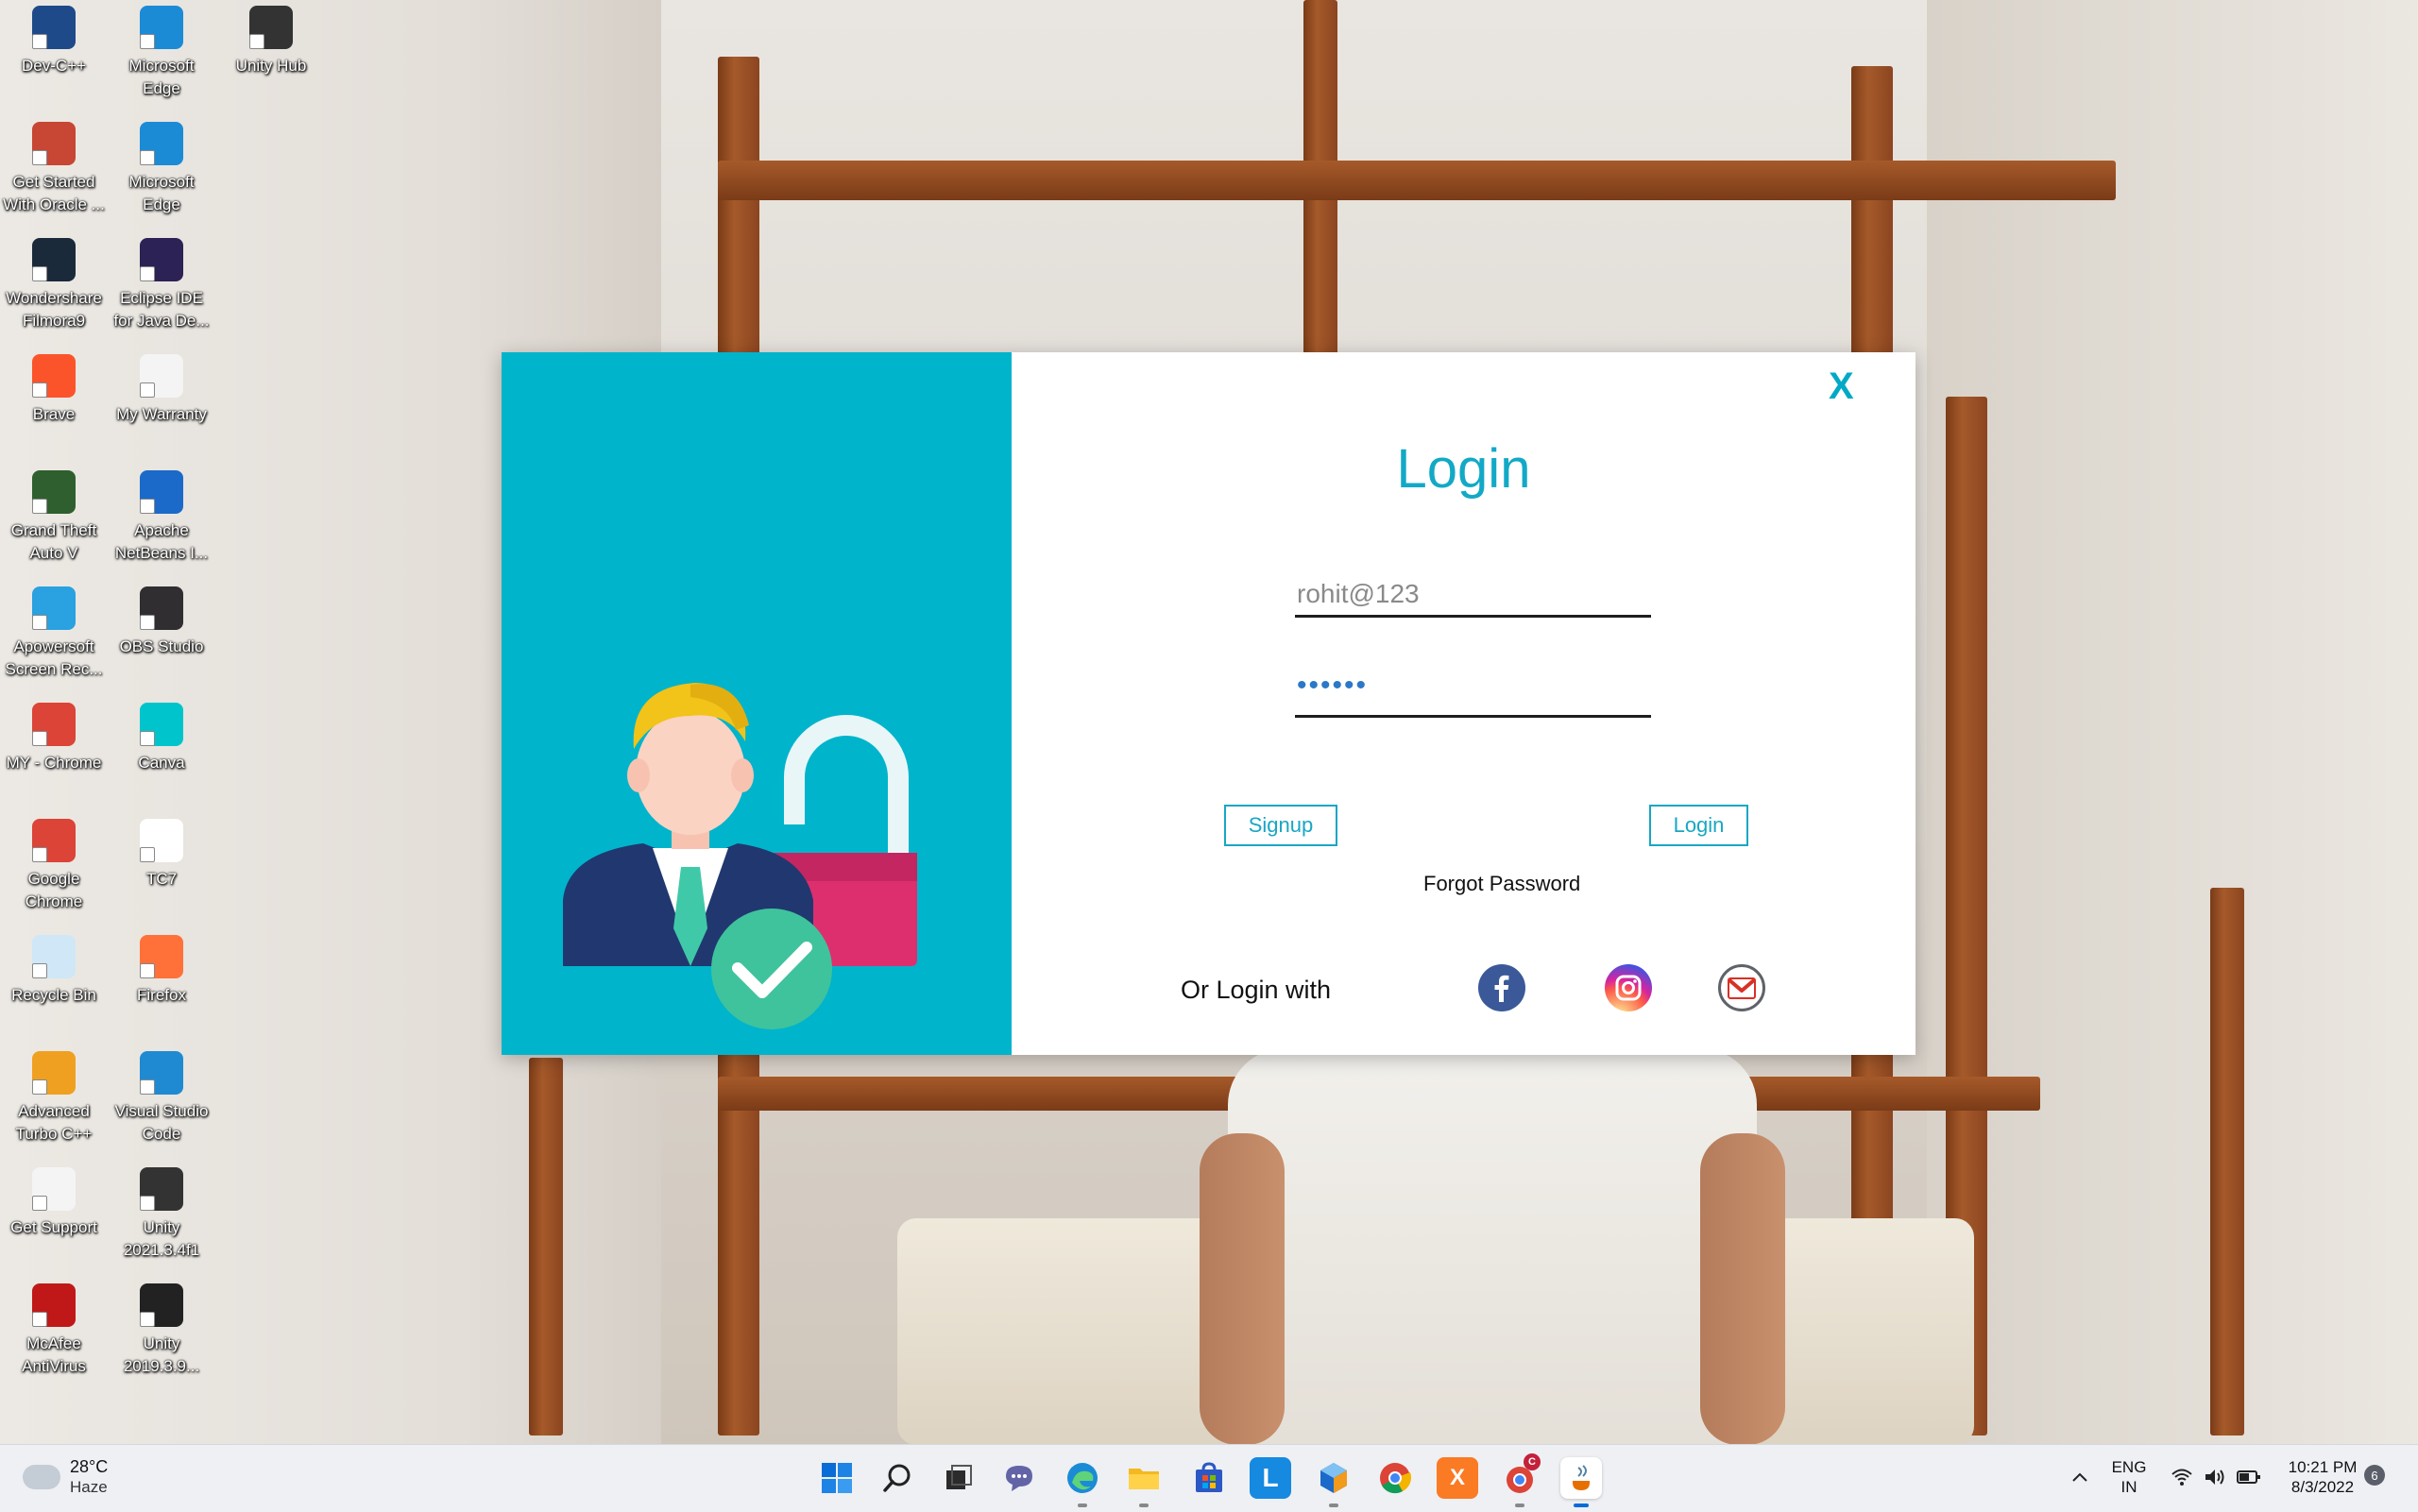 Image resolution: width=2418 pixels, height=1512 pixels. Describe the element at coordinates (1333, 1482) in the screenshot. I see `netbeans-taskbar-button` at that location.